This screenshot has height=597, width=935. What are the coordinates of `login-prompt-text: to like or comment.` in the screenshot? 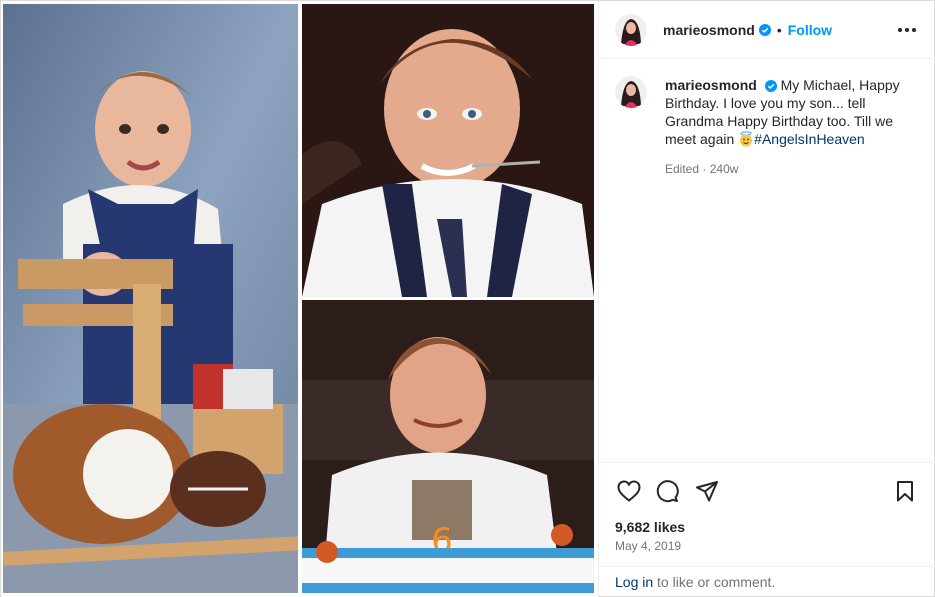 It's located at (714, 582).